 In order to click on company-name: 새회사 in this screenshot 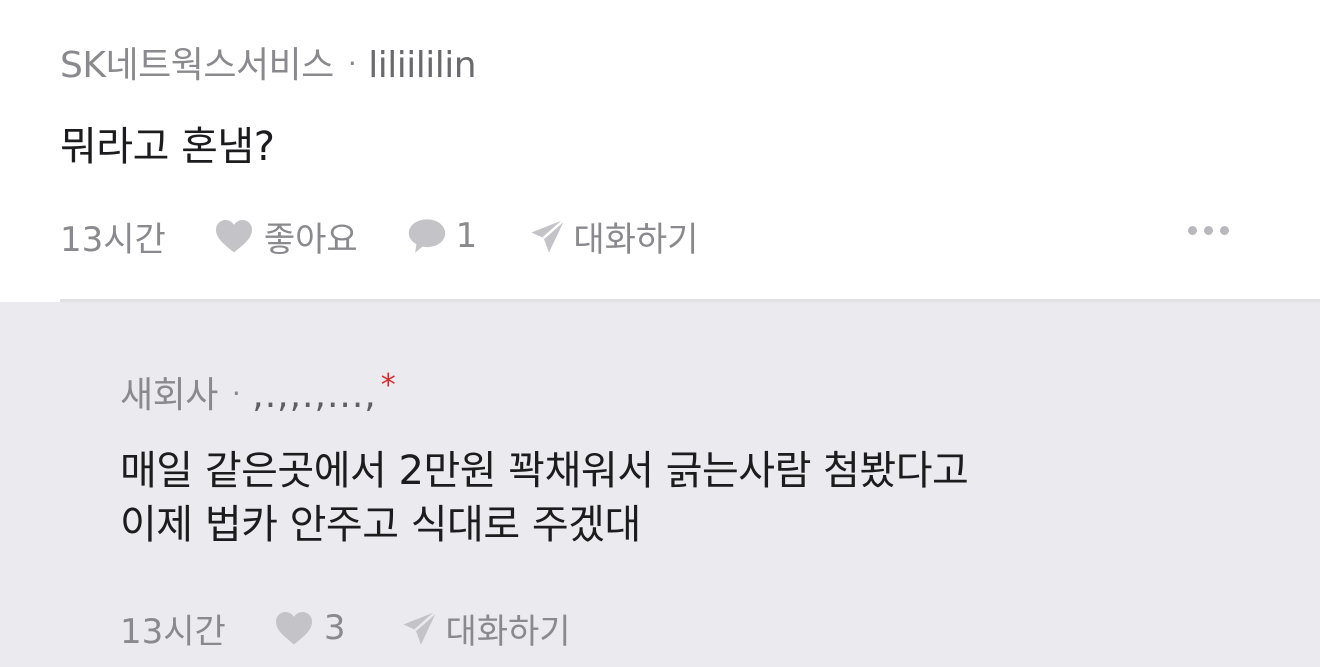, I will do `click(169, 395)`.